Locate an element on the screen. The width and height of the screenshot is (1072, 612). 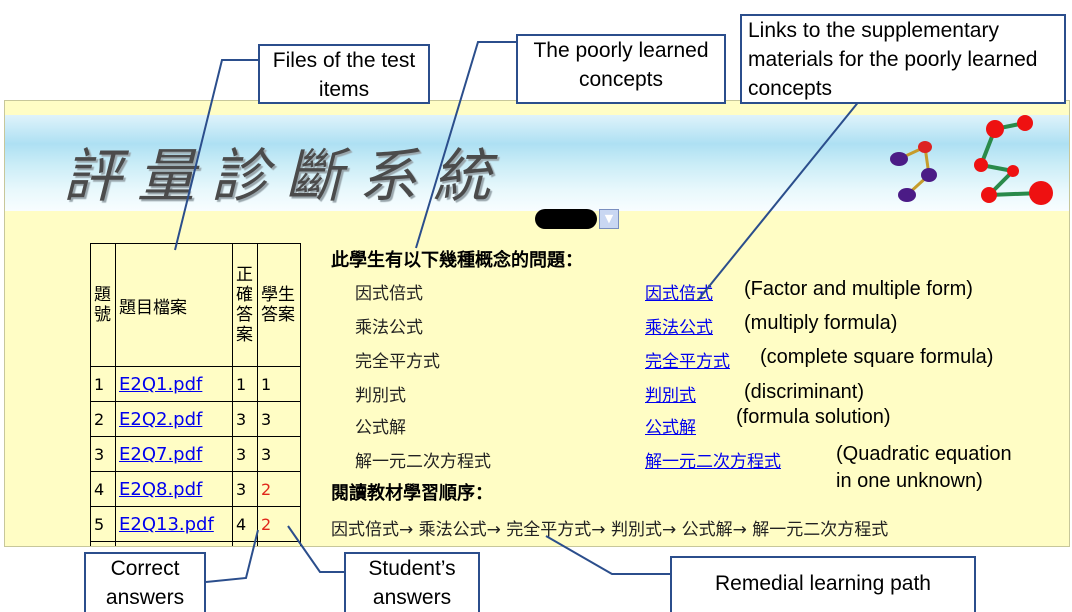
student-answer: 1 is located at coordinates (279, 384).